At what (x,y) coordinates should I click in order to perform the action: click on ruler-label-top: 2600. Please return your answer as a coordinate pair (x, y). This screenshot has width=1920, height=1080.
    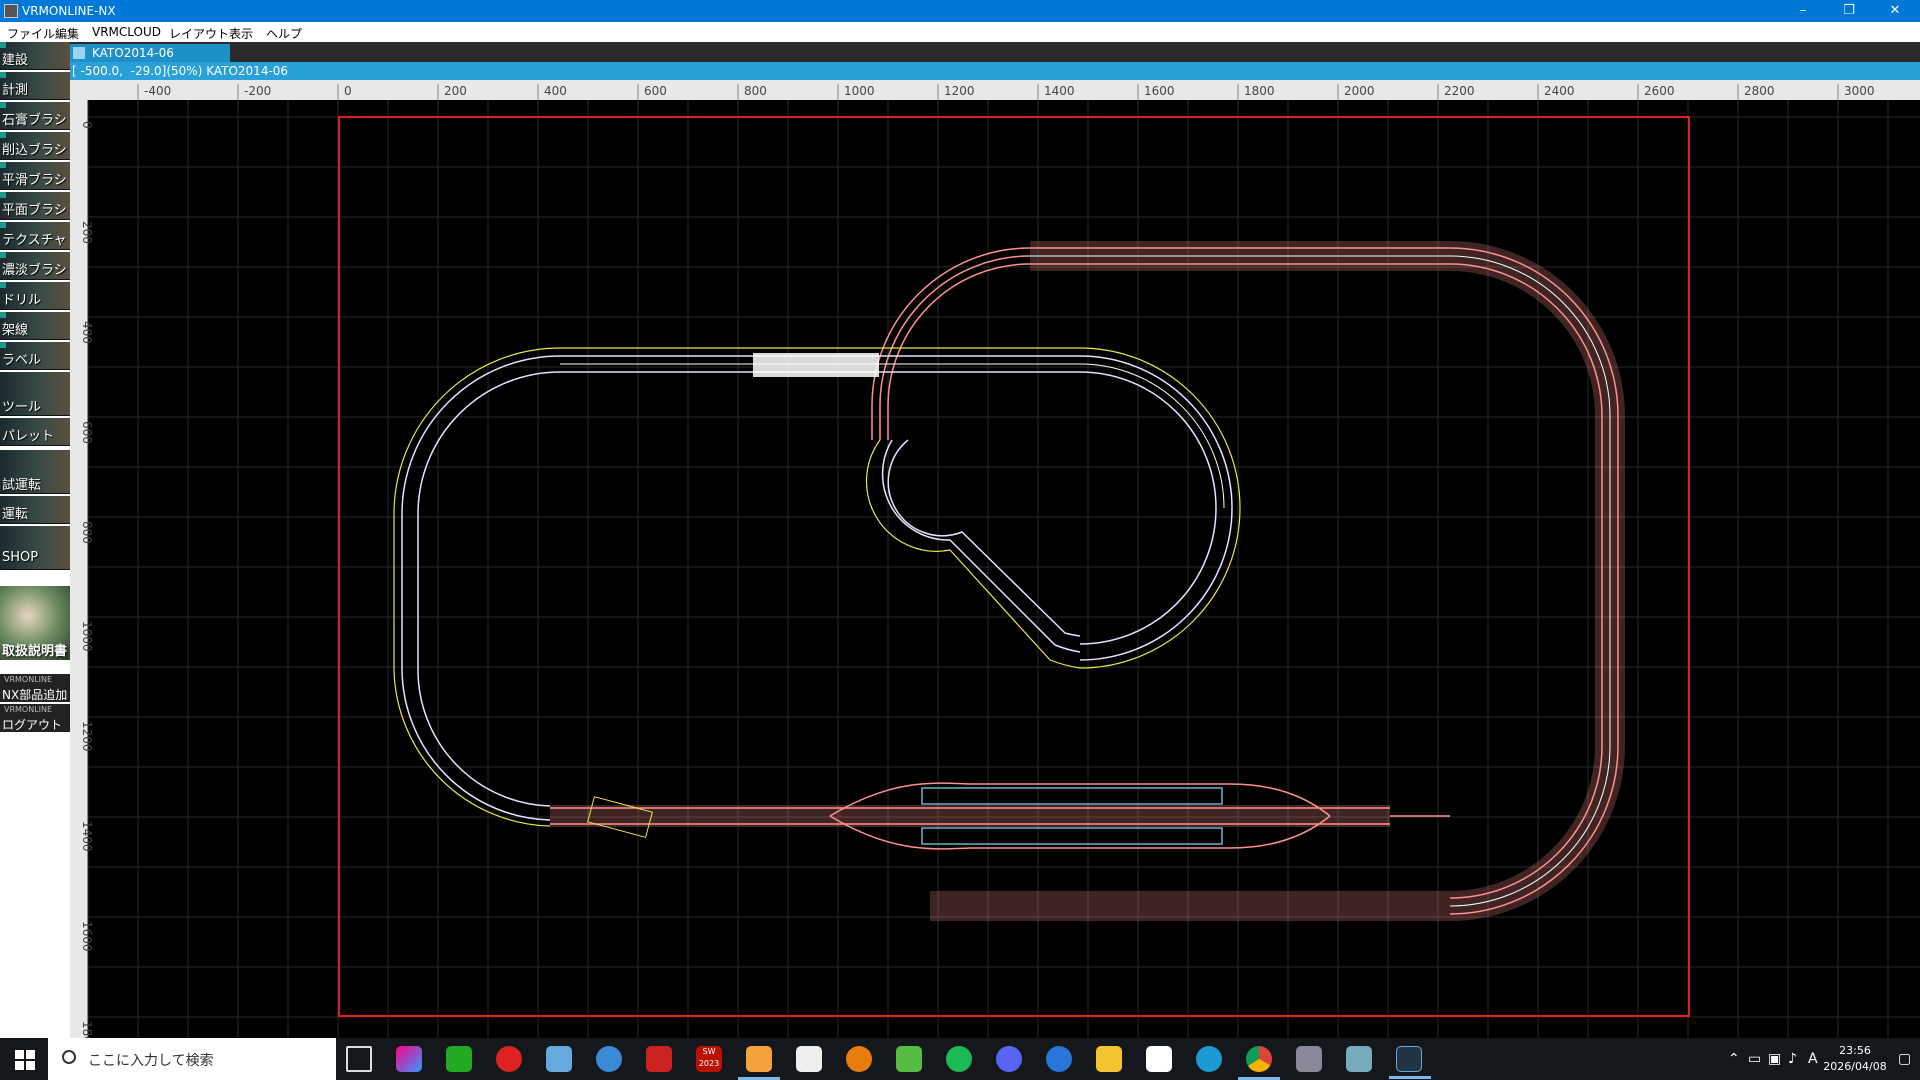
    Looking at the image, I should click on (1659, 91).